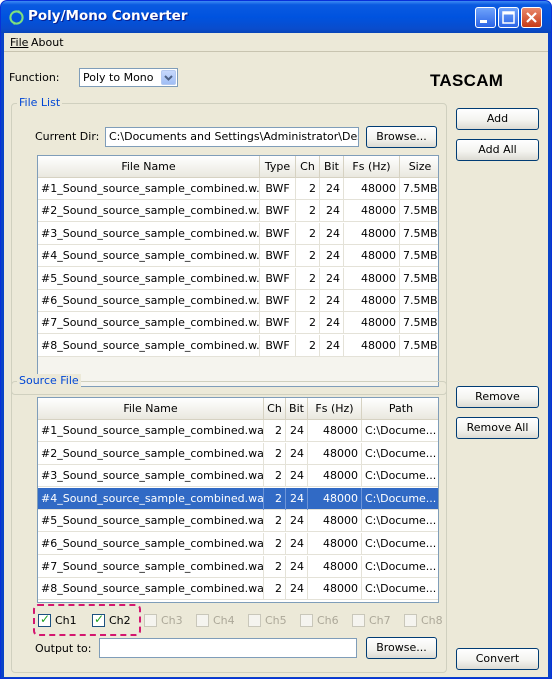  Describe the element at coordinates (278, 167) in the screenshot. I see `column-header: Type` at that location.